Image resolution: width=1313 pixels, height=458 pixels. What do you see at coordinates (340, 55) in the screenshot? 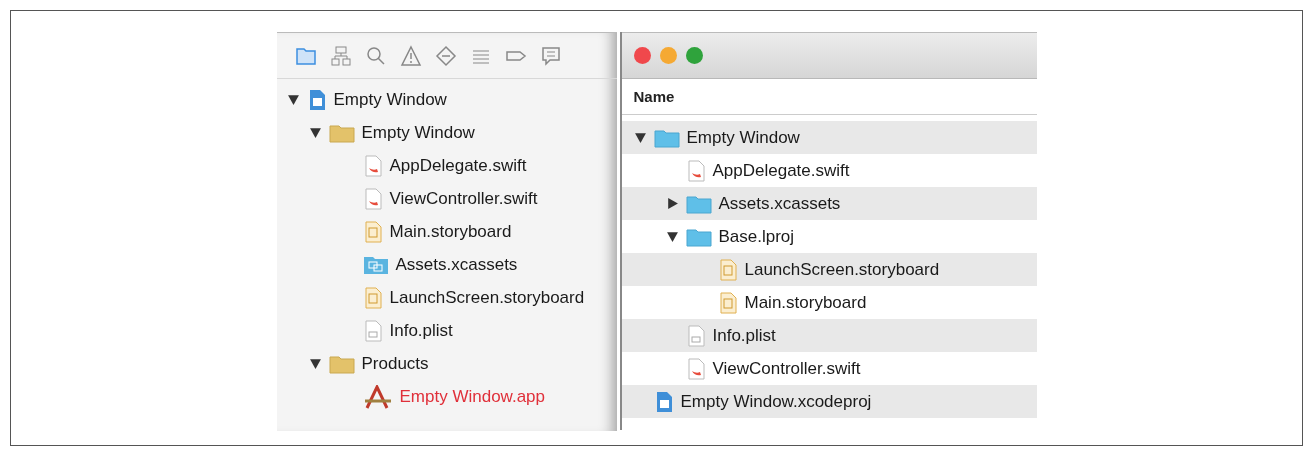
I see `hierarchy-tab-icon` at bounding box center [340, 55].